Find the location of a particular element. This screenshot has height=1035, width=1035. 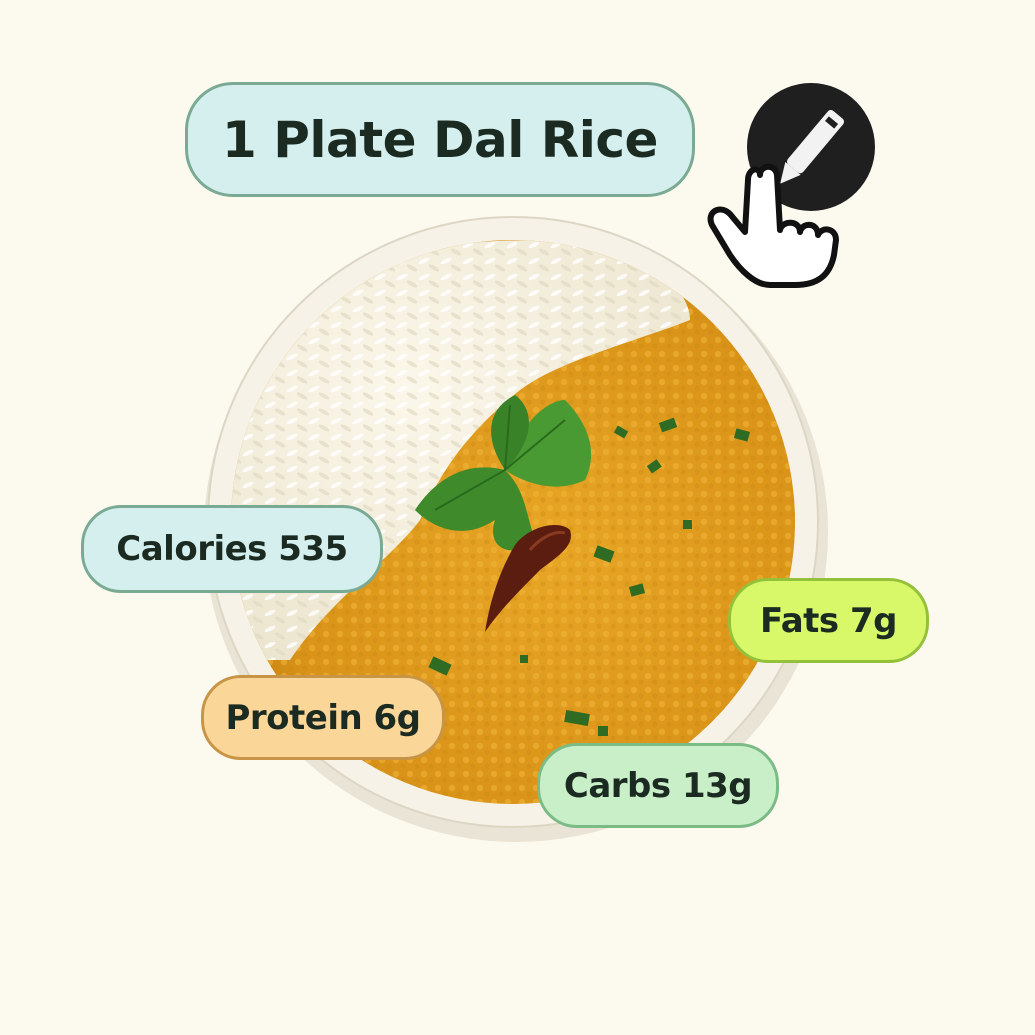

protein-text: Protein 6g is located at coordinates (323, 717).